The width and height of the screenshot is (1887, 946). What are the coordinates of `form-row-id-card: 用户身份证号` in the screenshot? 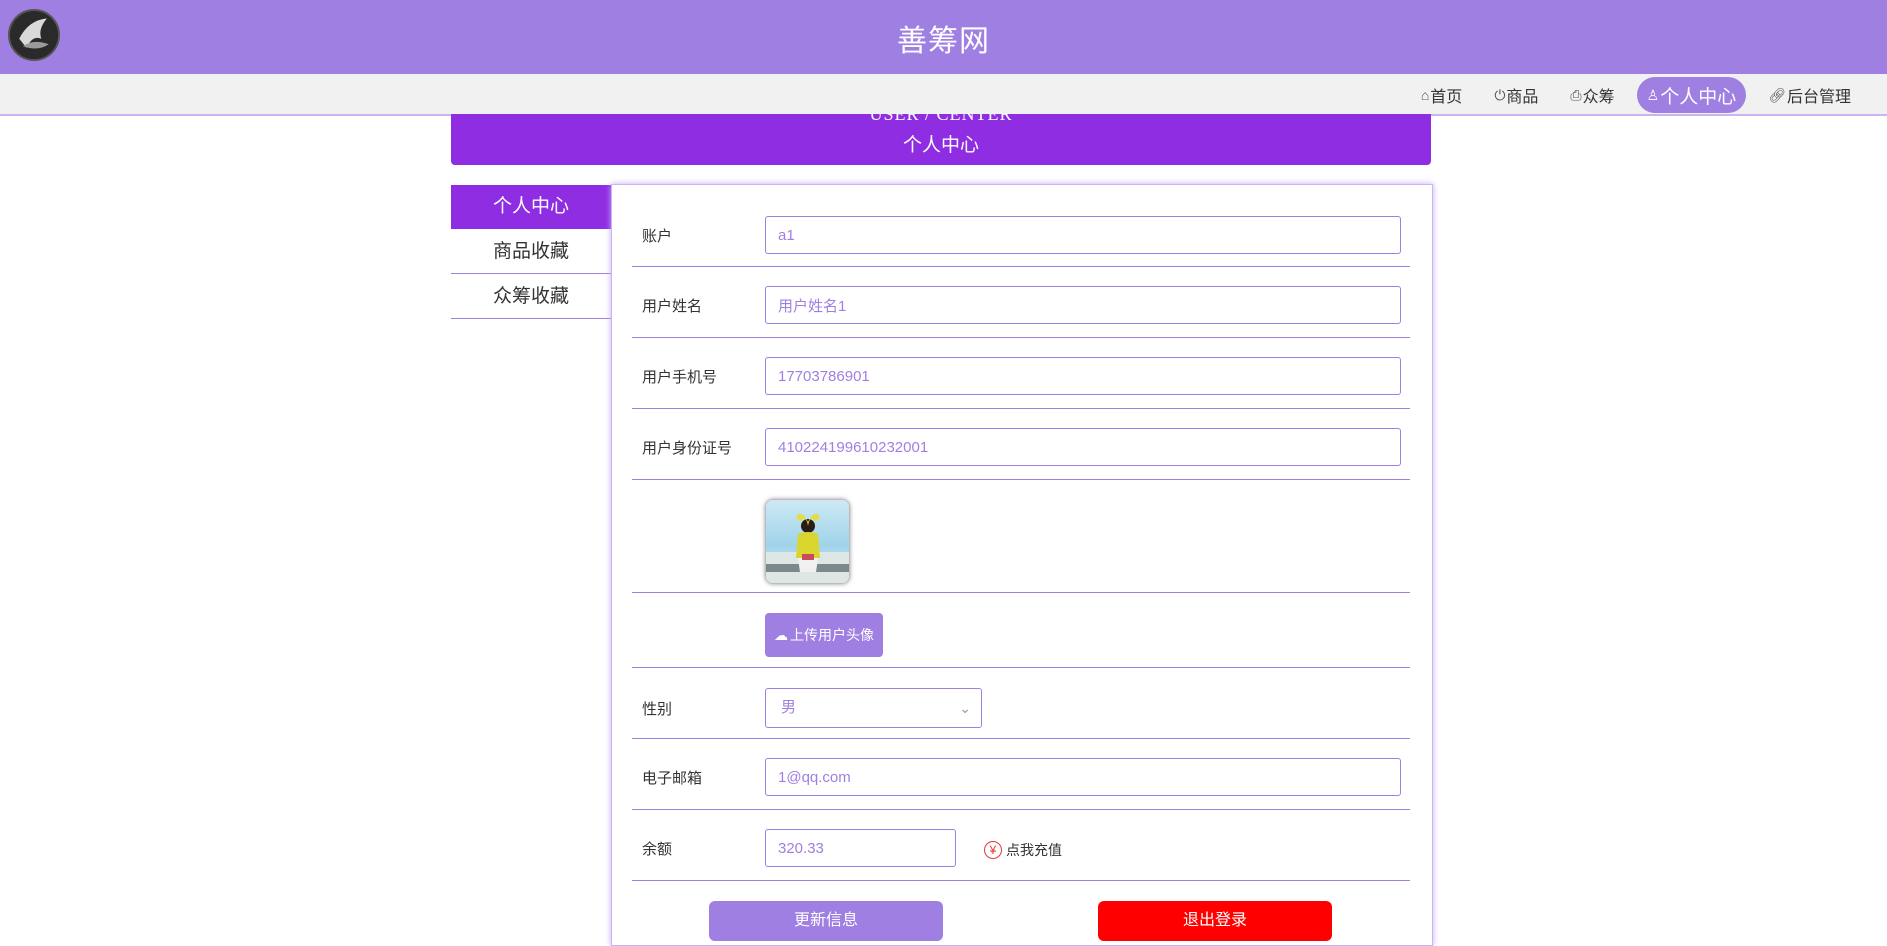 It's located at (1021, 444).